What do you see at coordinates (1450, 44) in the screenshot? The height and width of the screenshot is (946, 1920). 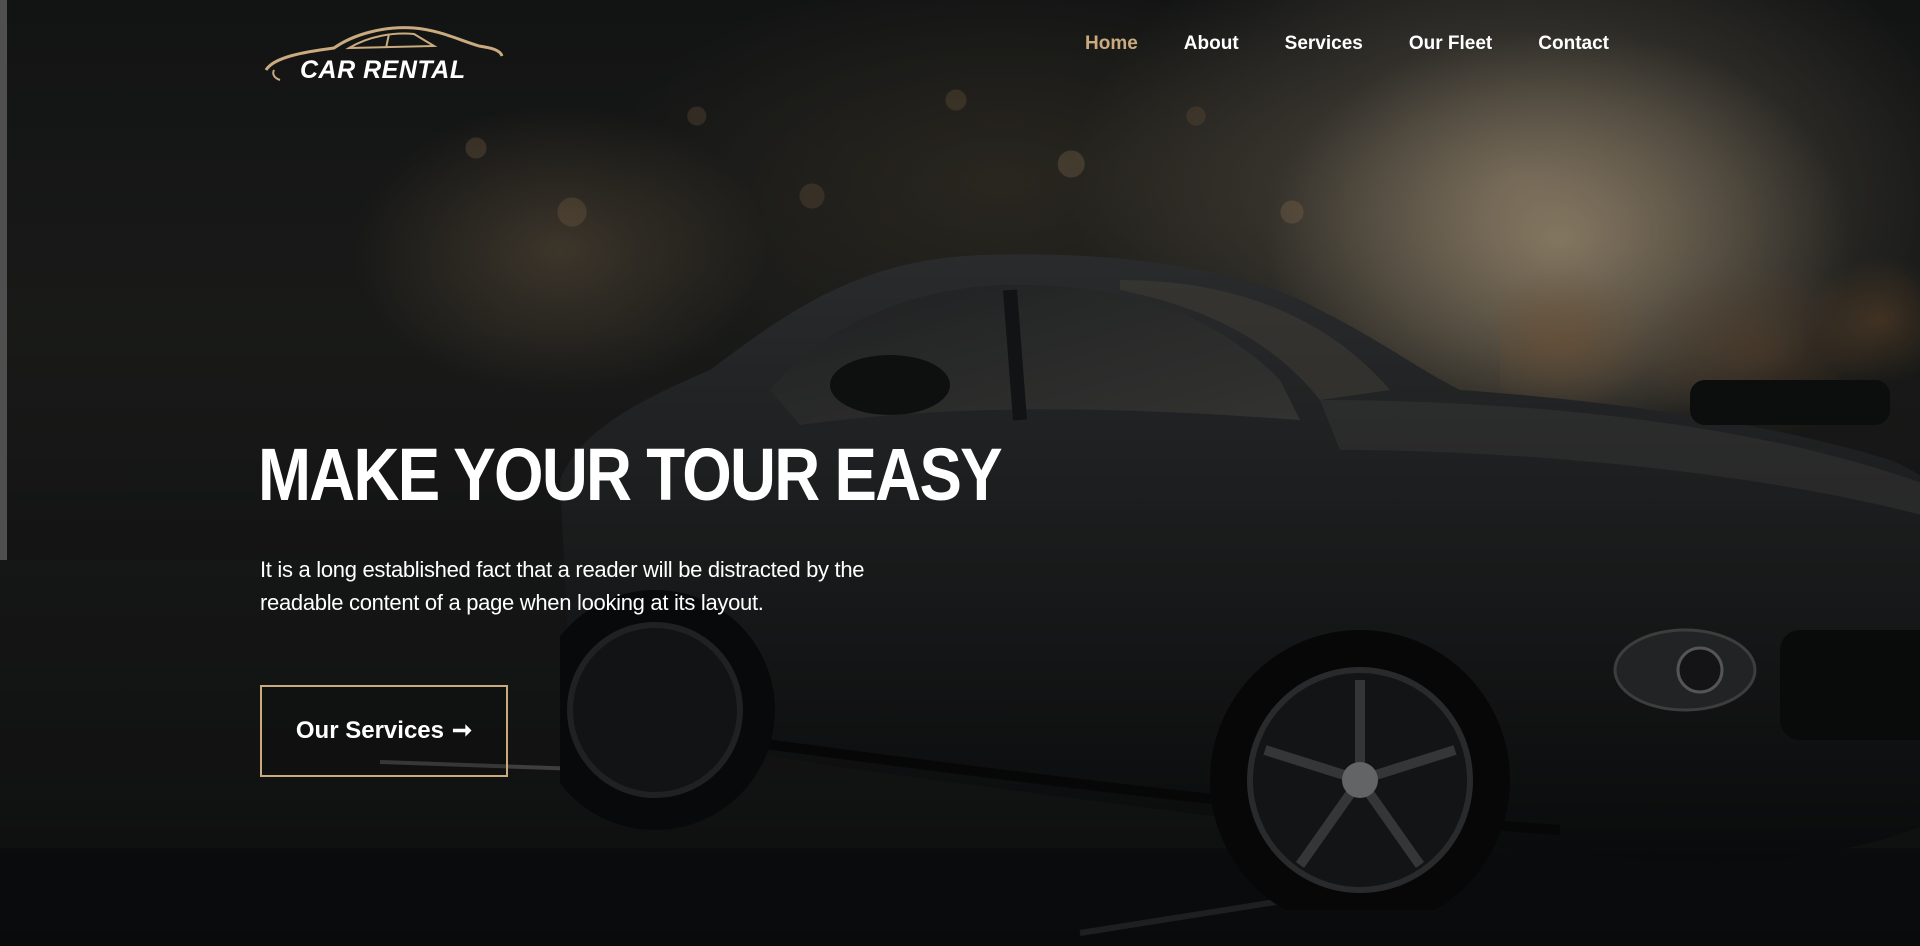 I see `nav-item-our-fleet: Our Fleet` at bounding box center [1450, 44].